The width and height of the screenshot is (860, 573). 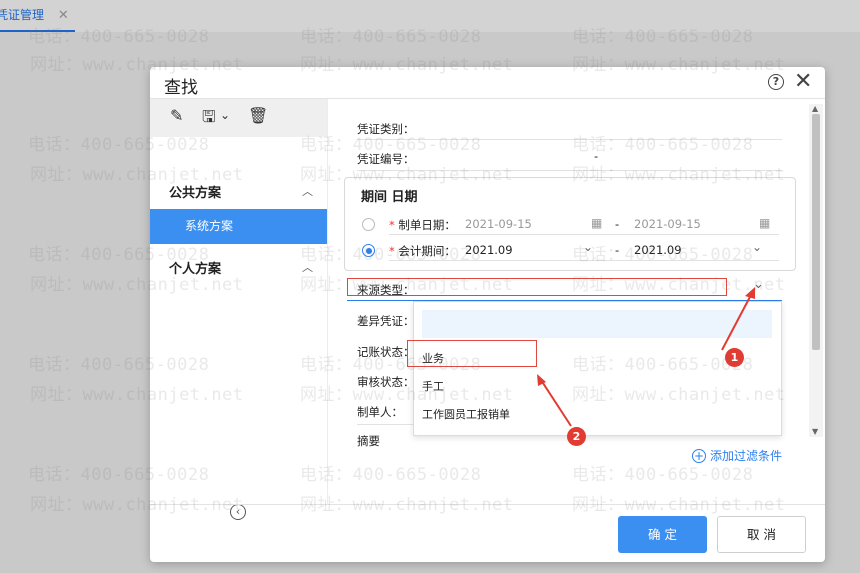 I want to click on period-date-title: 期间 日期, so click(x=389, y=197).